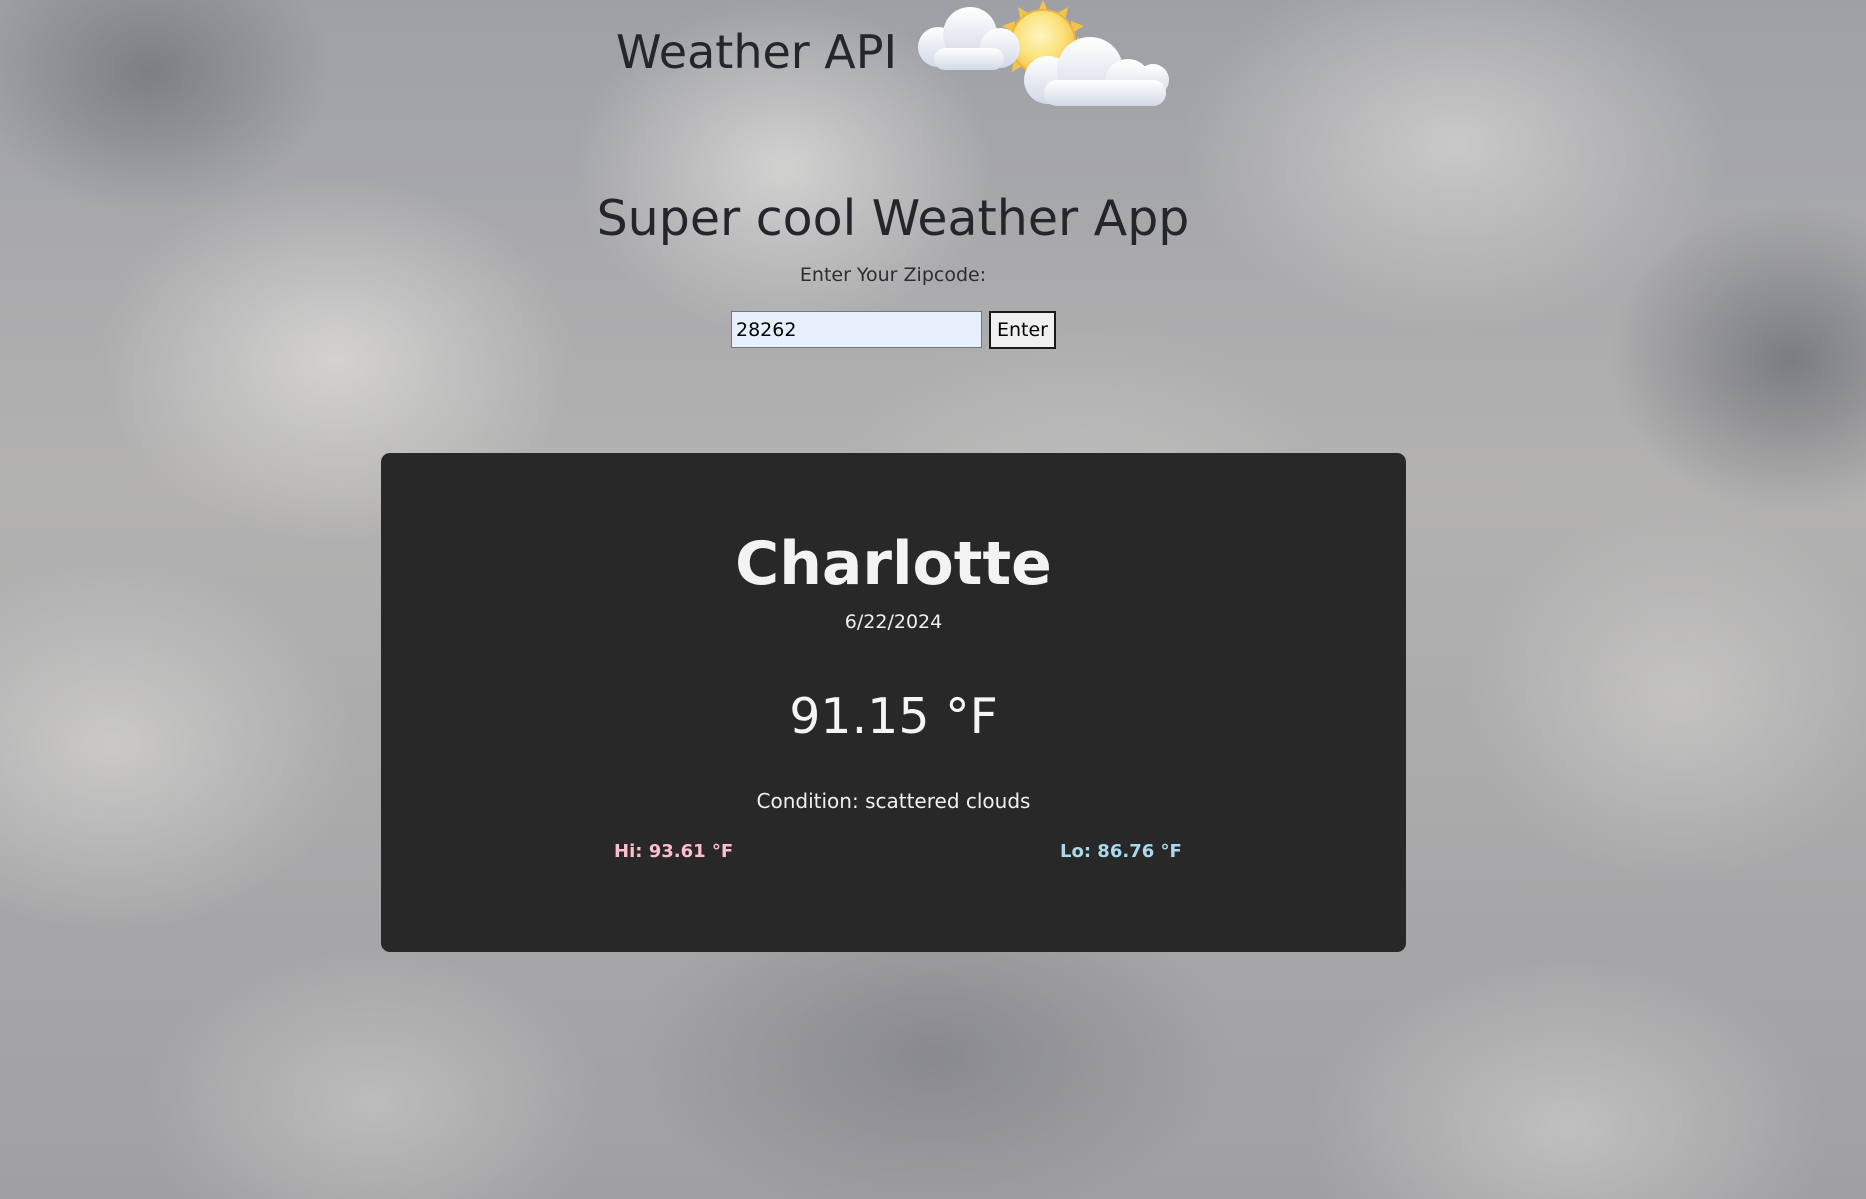  Describe the element at coordinates (1022, 330) in the screenshot. I see `enter-button: Enter` at that location.